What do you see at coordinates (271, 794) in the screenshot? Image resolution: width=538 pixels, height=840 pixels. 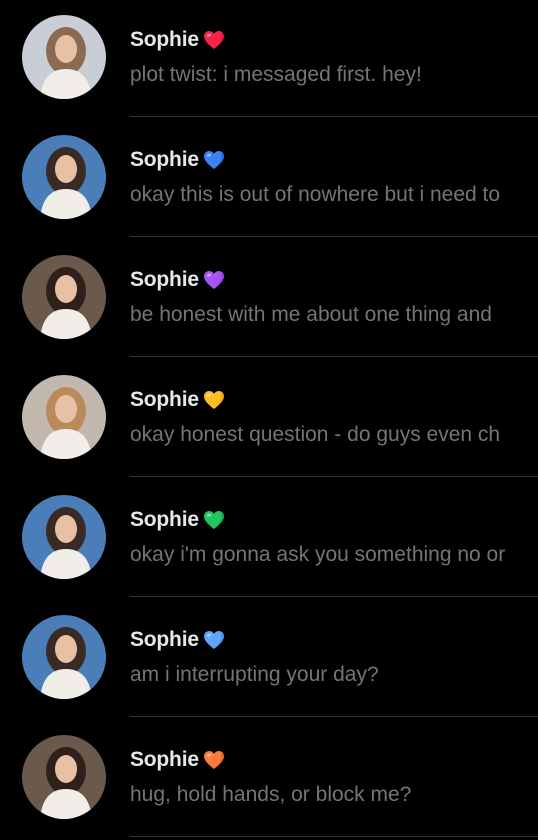 I see `message-preview: hug, hold hands, or block me?` at bounding box center [271, 794].